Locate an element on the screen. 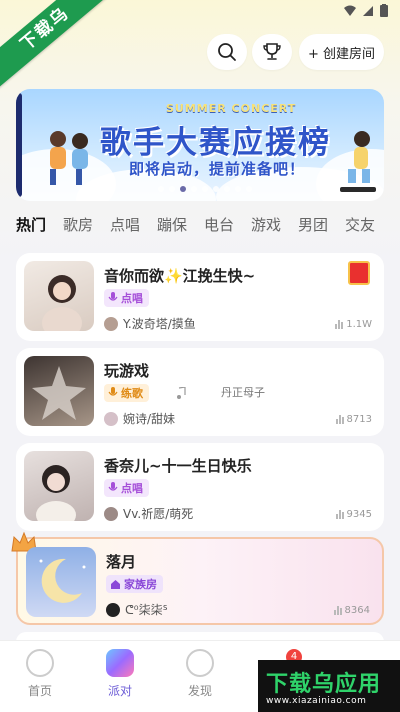 The width and height of the screenshot is (400, 712). room-tag: 练歌 is located at coordinates (126, 393).